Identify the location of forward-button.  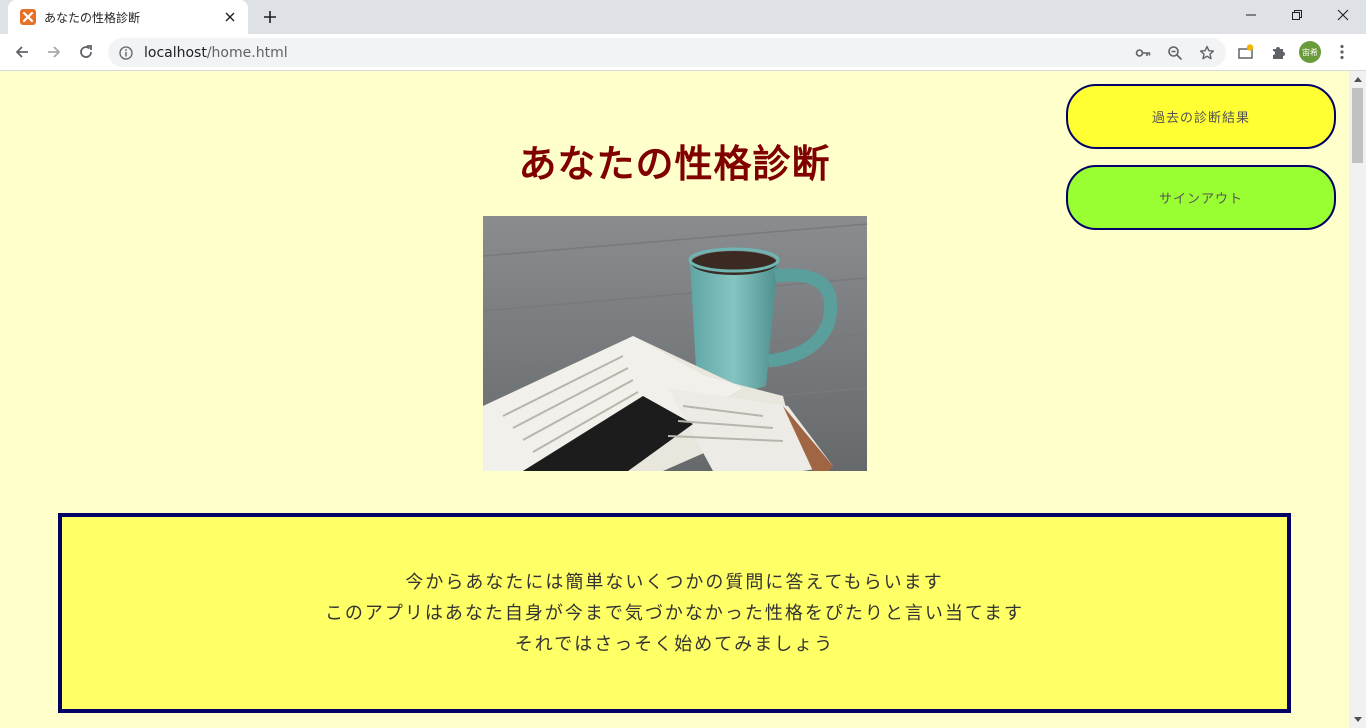
(54, 52).